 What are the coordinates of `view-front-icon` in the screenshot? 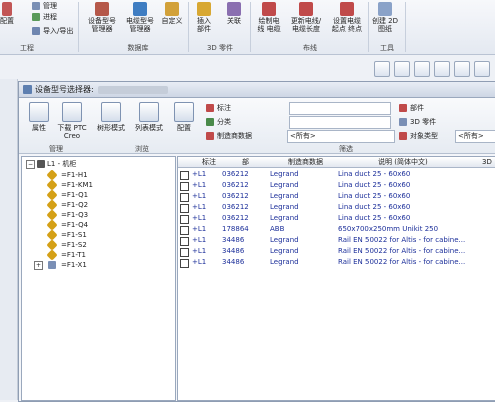 It's located at (402, 69).